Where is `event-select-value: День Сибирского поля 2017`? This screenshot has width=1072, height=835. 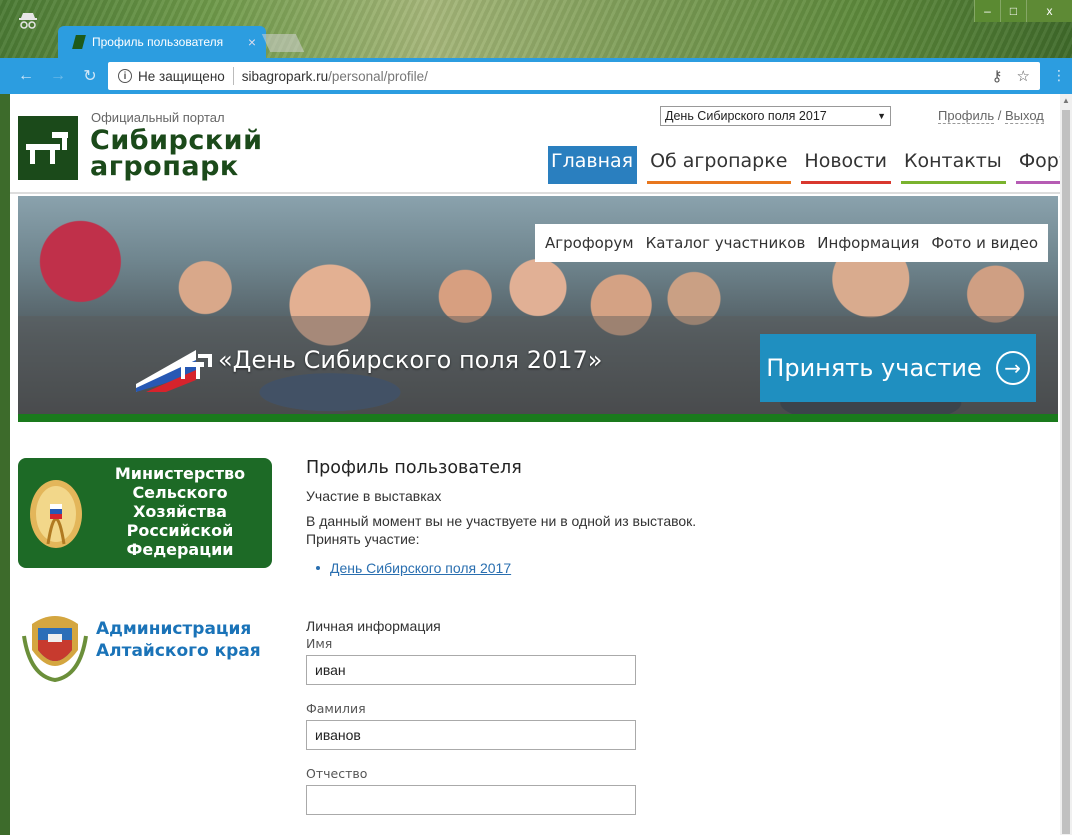
event-select-value: День Сибирского поля 2017 is located at coordinates (746, 116).